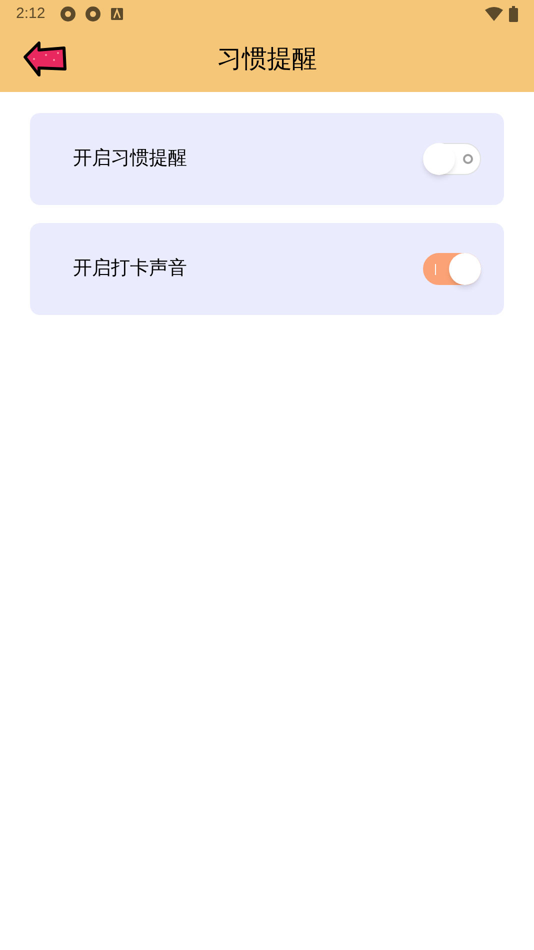 The image size is (534, 950). What do you see at coordinates (117, 14) in the screenshot?
I see `app-icon` at bounding box center [117, 14].